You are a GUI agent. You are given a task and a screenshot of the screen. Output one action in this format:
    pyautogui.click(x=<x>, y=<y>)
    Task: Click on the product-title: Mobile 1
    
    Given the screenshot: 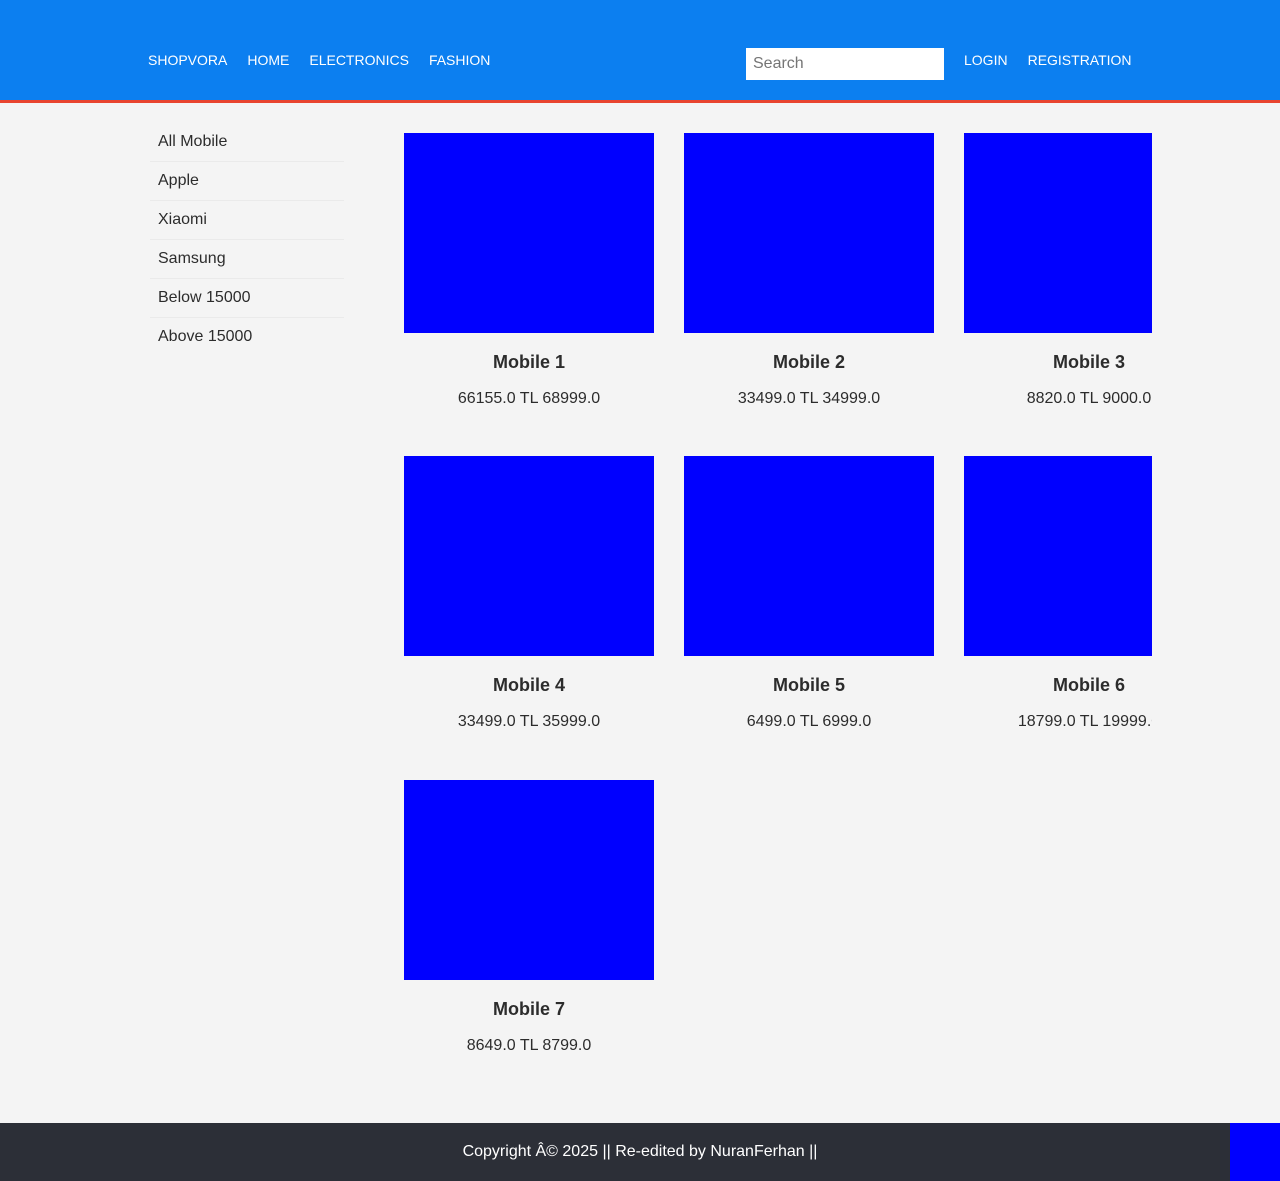 What is the action you would take?
    pyautogui.click(x=529, y=362)
    